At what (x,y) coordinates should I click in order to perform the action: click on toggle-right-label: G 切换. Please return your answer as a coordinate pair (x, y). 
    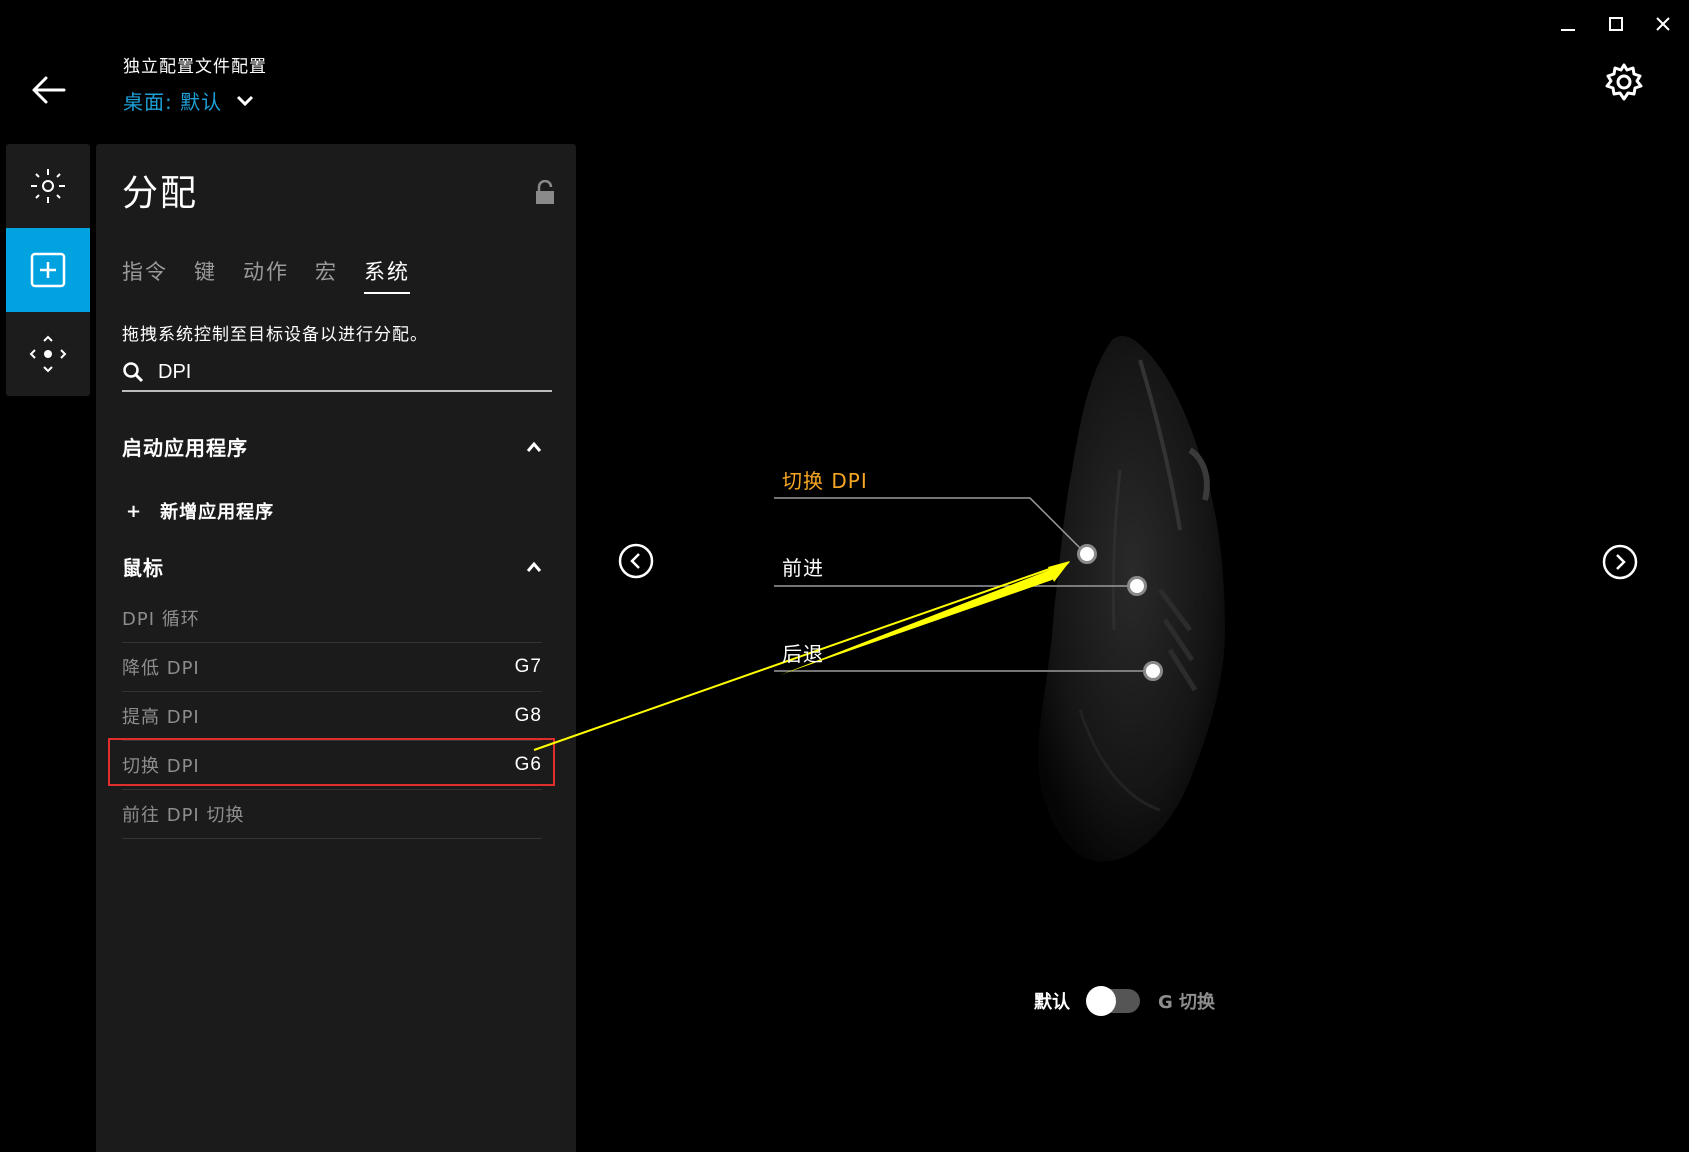
    Looking at the image, I should click on (1187, 1002).